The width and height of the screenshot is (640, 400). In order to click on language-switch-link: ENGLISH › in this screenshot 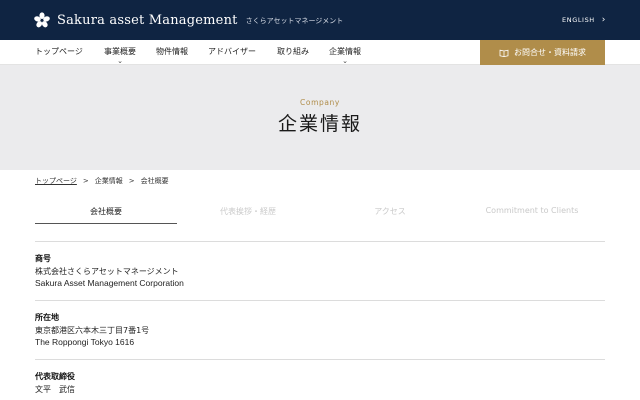, I will do `click(584, 20)`.